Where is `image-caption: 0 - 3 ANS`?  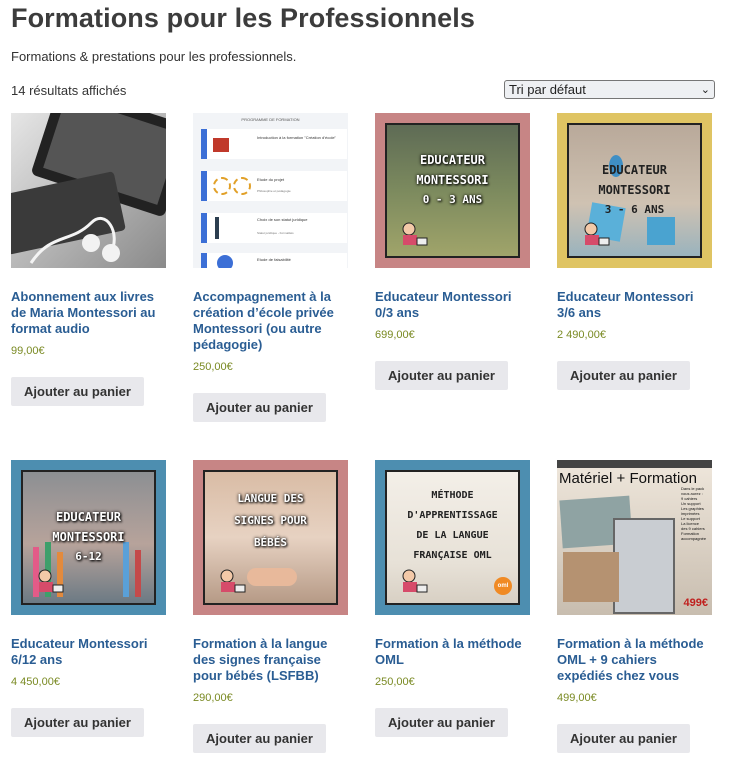
image-caption: 0 - 3 ANS is located at coordinates (452, 199).